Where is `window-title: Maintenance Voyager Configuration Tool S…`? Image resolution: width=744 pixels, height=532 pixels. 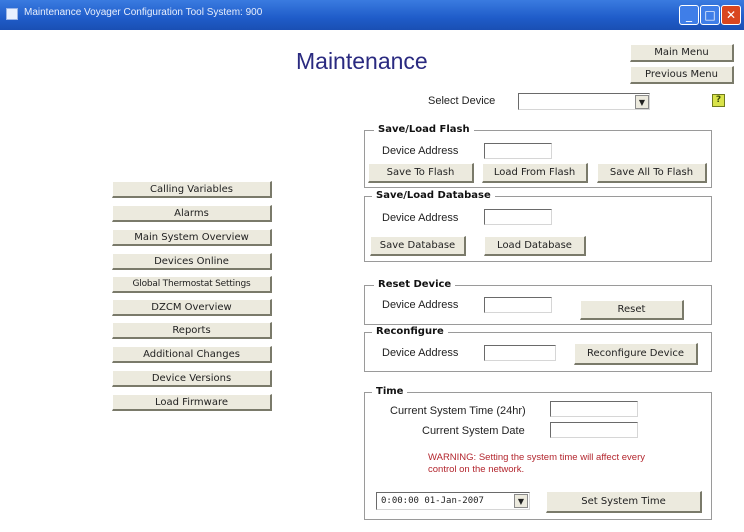 window-title: Maintenance Voyager Configuration Tool S… is located at coordinates (143, 12).